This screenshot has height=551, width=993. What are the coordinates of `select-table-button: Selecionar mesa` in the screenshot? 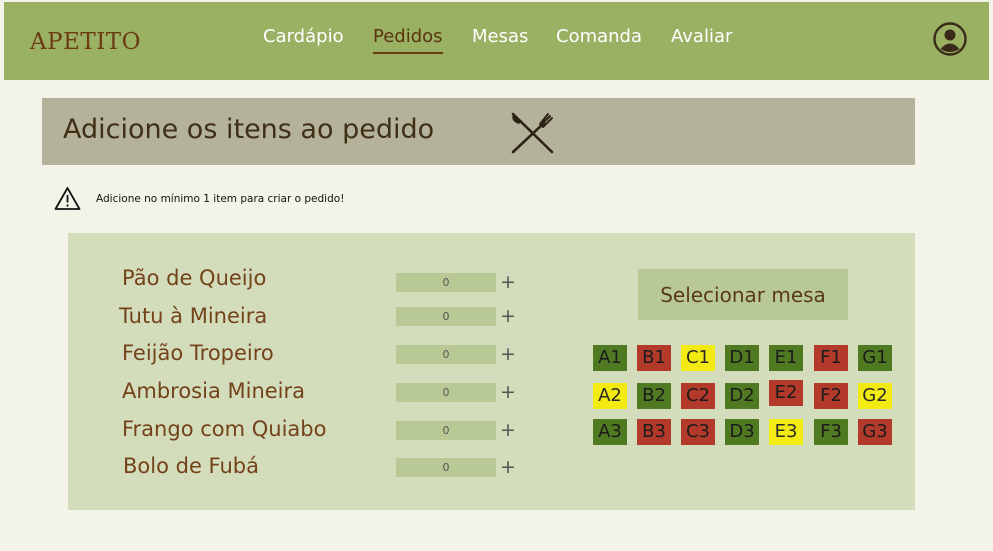 It's located at (743, 294).